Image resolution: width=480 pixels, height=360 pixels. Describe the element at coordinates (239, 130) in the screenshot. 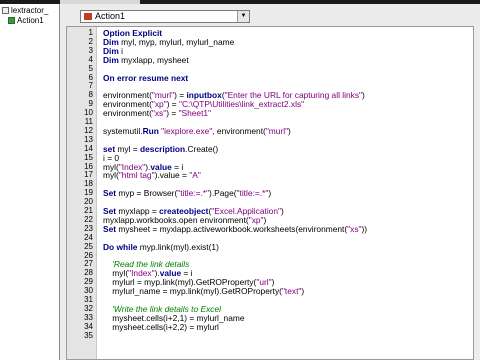

I see `code-token: , environment(` at that location.